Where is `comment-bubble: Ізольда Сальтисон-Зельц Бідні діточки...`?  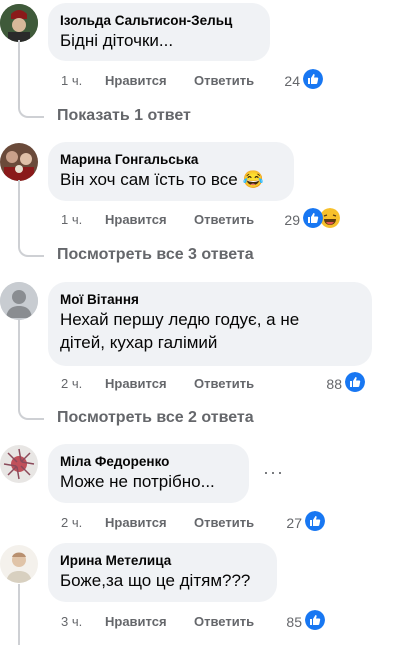 comment-bubble: Ізольда Сальтисон-Зельц Бідні діточки... is located at coordinates (159, 32).